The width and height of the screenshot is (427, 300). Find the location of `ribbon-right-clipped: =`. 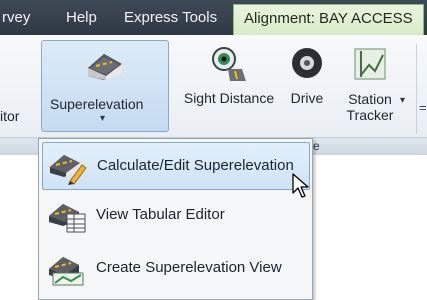

ribbon-right-clipped: = is located at coordinates (423, 107).